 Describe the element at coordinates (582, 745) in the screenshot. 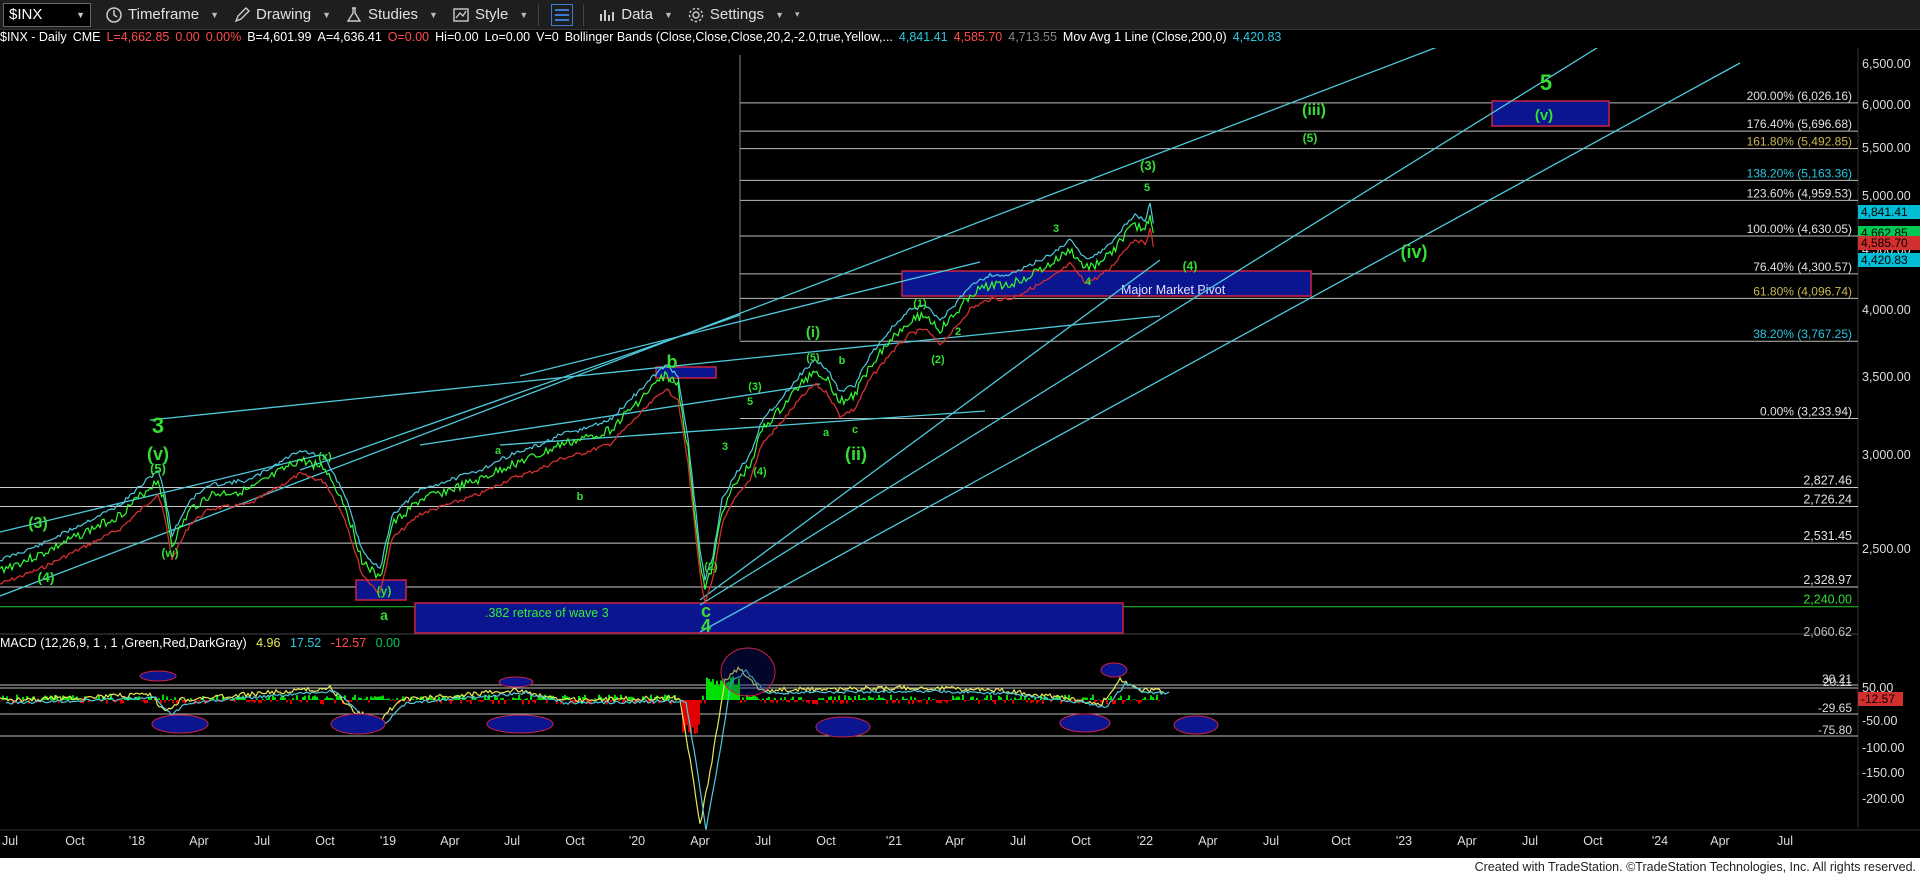

I see `macd-line` at that location.